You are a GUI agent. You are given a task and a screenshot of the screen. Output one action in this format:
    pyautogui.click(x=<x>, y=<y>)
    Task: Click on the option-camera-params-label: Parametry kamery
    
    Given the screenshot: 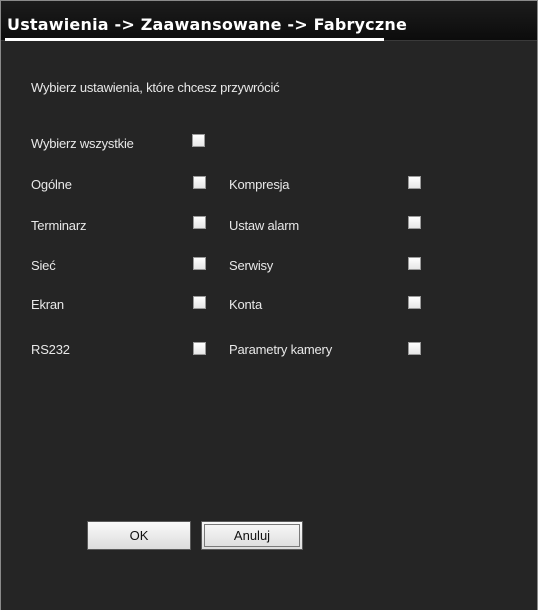 What is the action you would take?
    pyautogui.click(x=280, y=349)
    